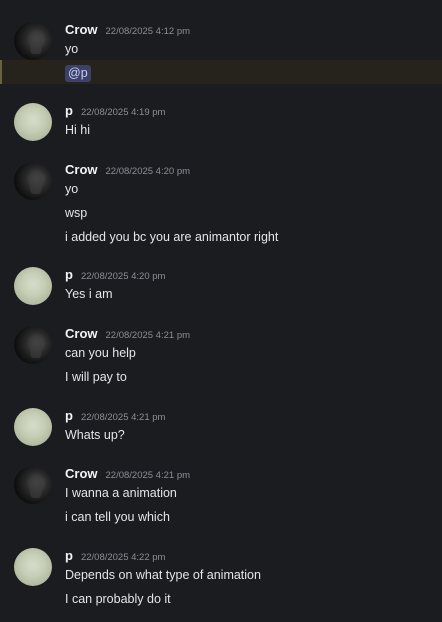 The image size is (442, 622). What do you see at coordinates (96, 377) in the screenshot?
I see `message-text: I will pay to` at bounding box center [96, 377].